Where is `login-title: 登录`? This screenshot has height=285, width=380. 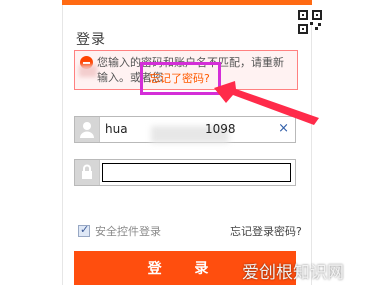 login-title: 登录 is located at coordinates (91, 40).